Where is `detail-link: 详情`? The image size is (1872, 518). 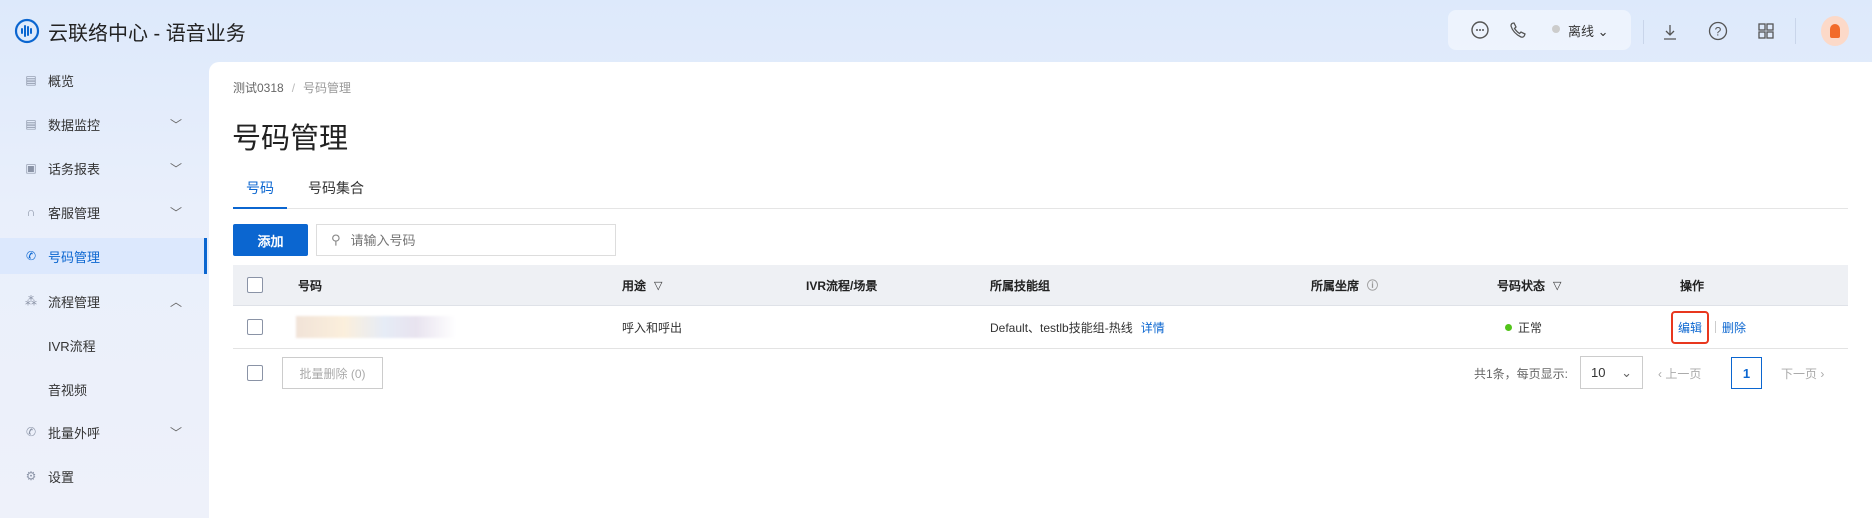
detail-link: 详情 is located at coordinates (1153, 327).